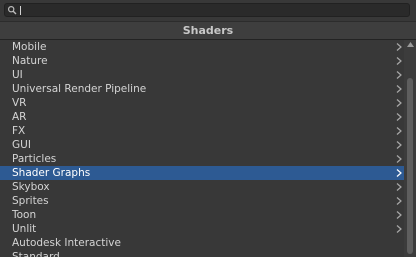 The height and width of the screenshot is (257, 416). Describe the element at coordinates (202, 131) in the screenshot. I see `menu-item: FX` at that location.